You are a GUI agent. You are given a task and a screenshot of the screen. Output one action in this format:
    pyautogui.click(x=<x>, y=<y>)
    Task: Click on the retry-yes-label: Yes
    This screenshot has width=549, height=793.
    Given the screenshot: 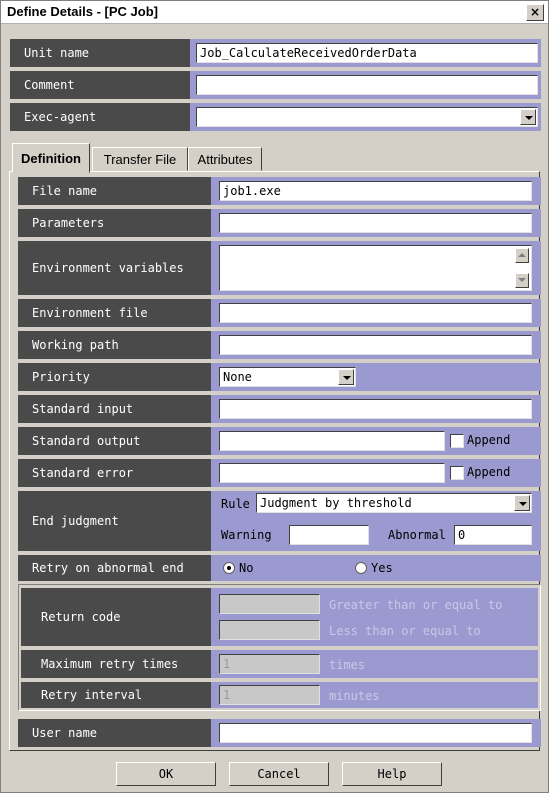 What is the action you would take?
    pyautogui.click(x=382, y=568)
    